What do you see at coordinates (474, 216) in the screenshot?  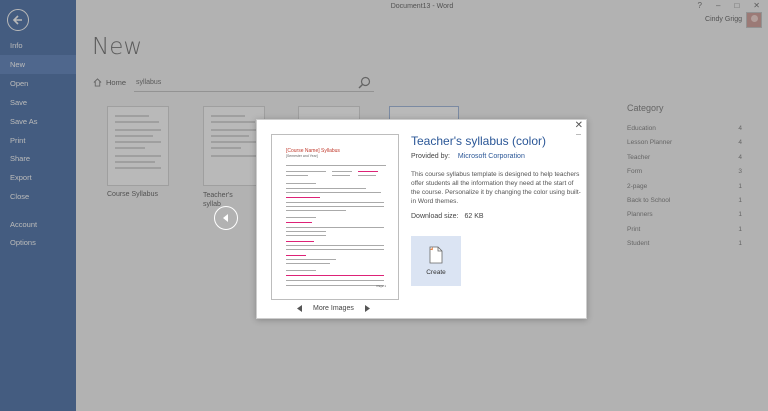 I see `download-size-value: 62 KB` at bounding box center [474, 216].